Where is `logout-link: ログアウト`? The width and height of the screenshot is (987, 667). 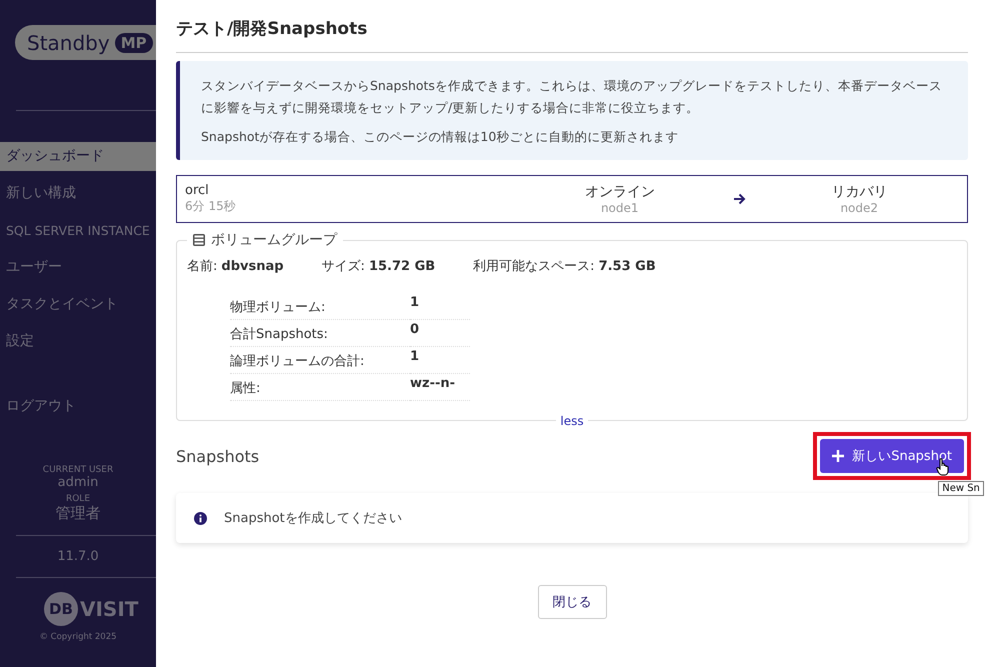
logout-link: ログアウト is located at coordinates (78, 406).